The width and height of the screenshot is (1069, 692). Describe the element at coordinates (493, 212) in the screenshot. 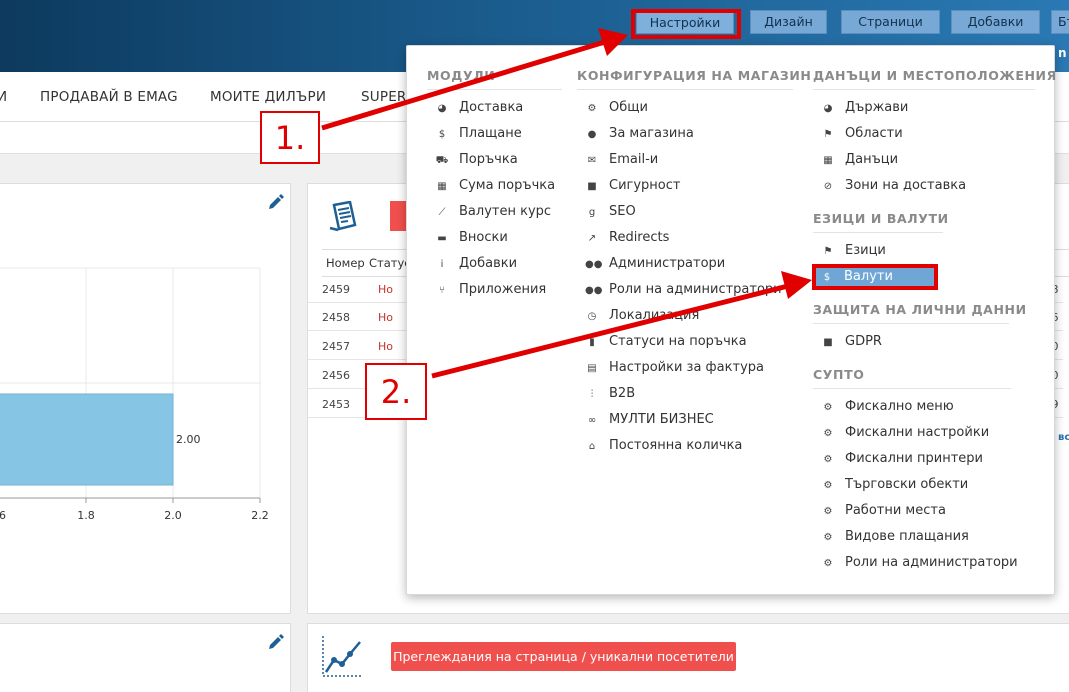

I see `menu-item-exchange-rate: ⟋ Валутен курс` at that location.